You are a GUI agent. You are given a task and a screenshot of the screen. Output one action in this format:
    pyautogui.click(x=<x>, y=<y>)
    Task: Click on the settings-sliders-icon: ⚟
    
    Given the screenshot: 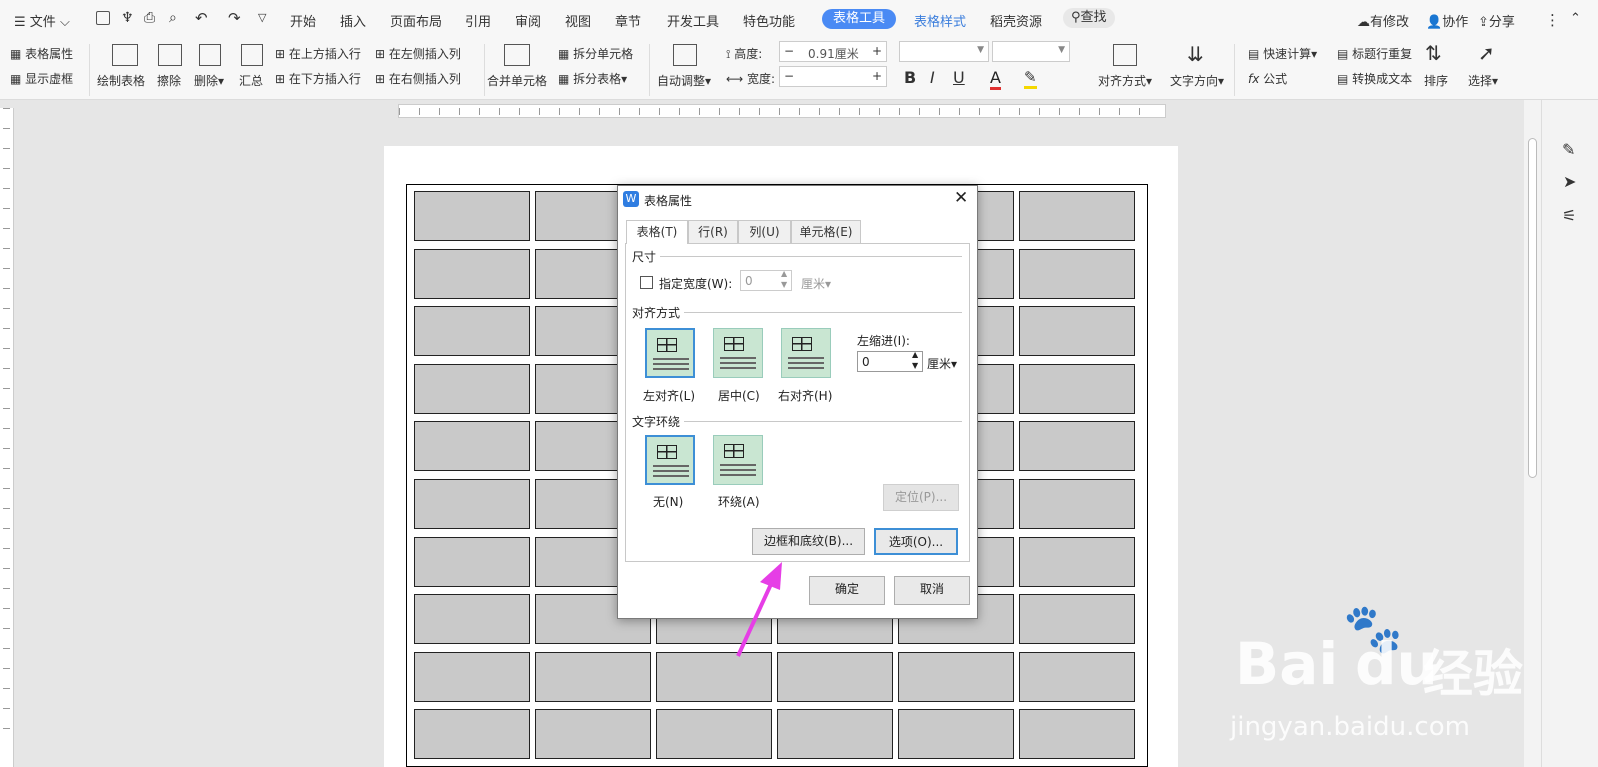 What is the action you would take?
    pyautogui.click(x=1569, y=215)
    